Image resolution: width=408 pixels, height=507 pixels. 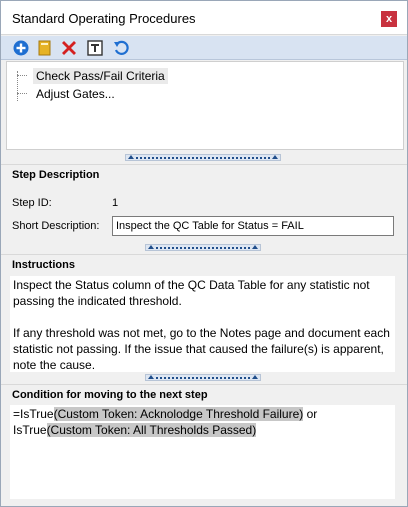 I want to click on rename-icon, so click(x=95, y=48).